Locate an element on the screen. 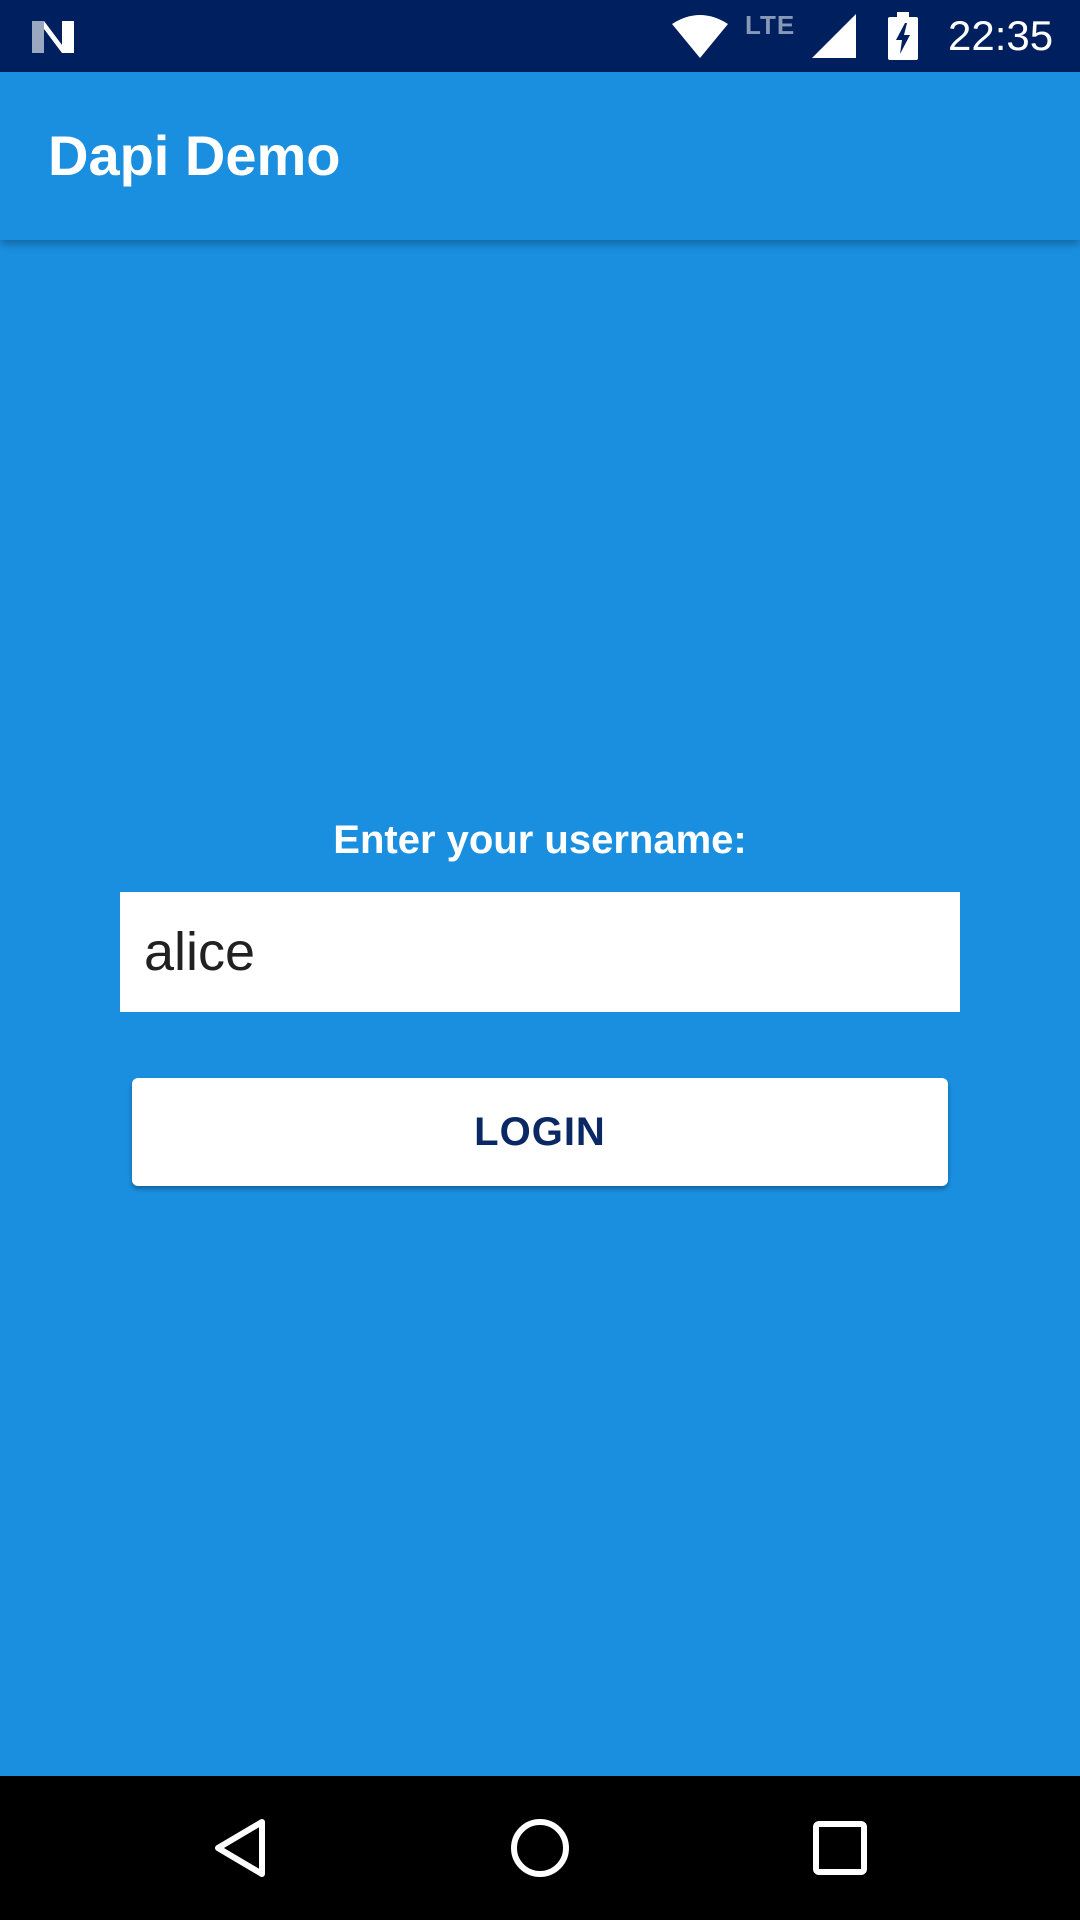  back-icon is located at coordinates (240, 1848).